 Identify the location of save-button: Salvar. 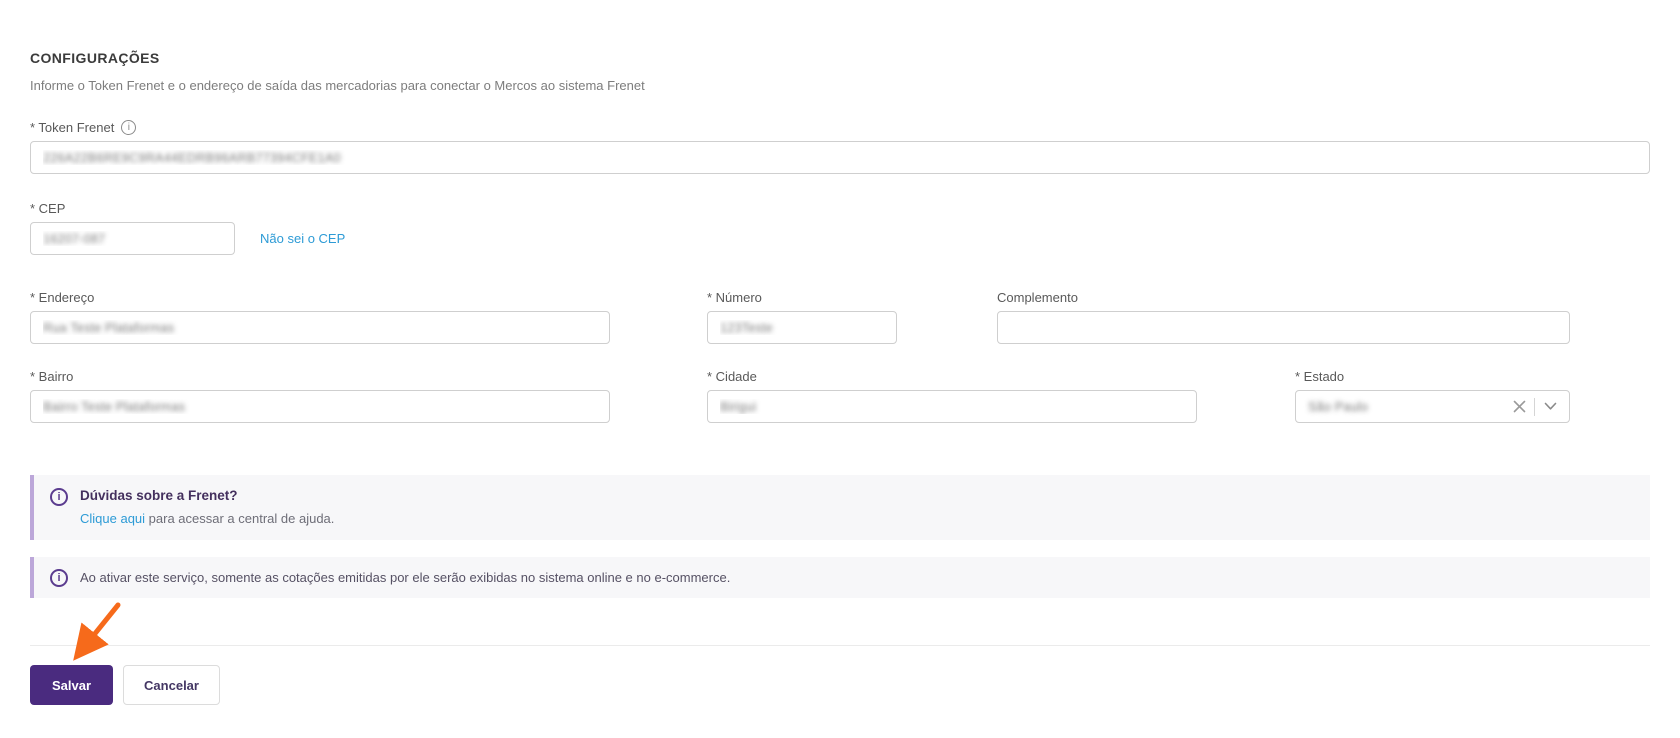
(72, 685).